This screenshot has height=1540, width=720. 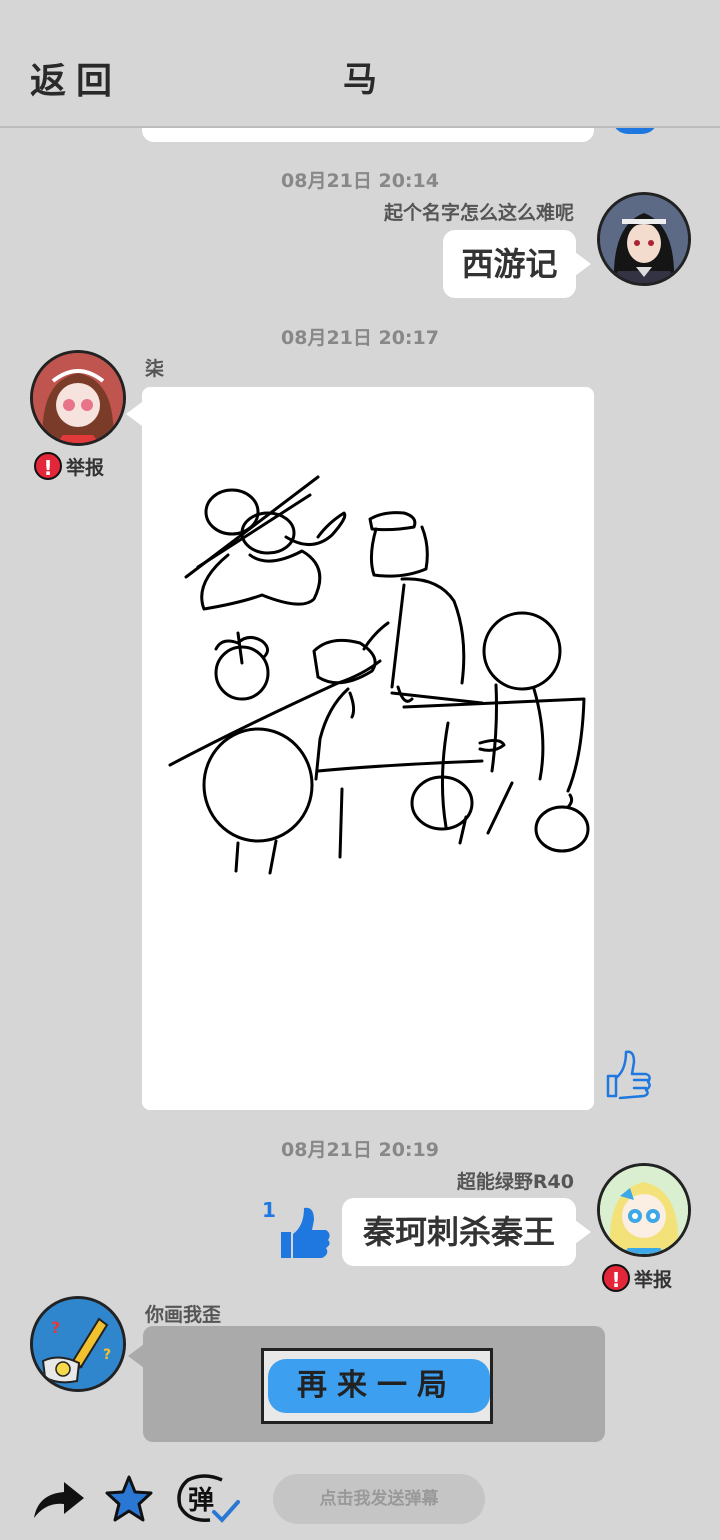 What do you see at coordinates (379, 1499) in the screenshot?
I see `danmu-input: 点击我发送弹幕` at bounding box center [379, 1499].